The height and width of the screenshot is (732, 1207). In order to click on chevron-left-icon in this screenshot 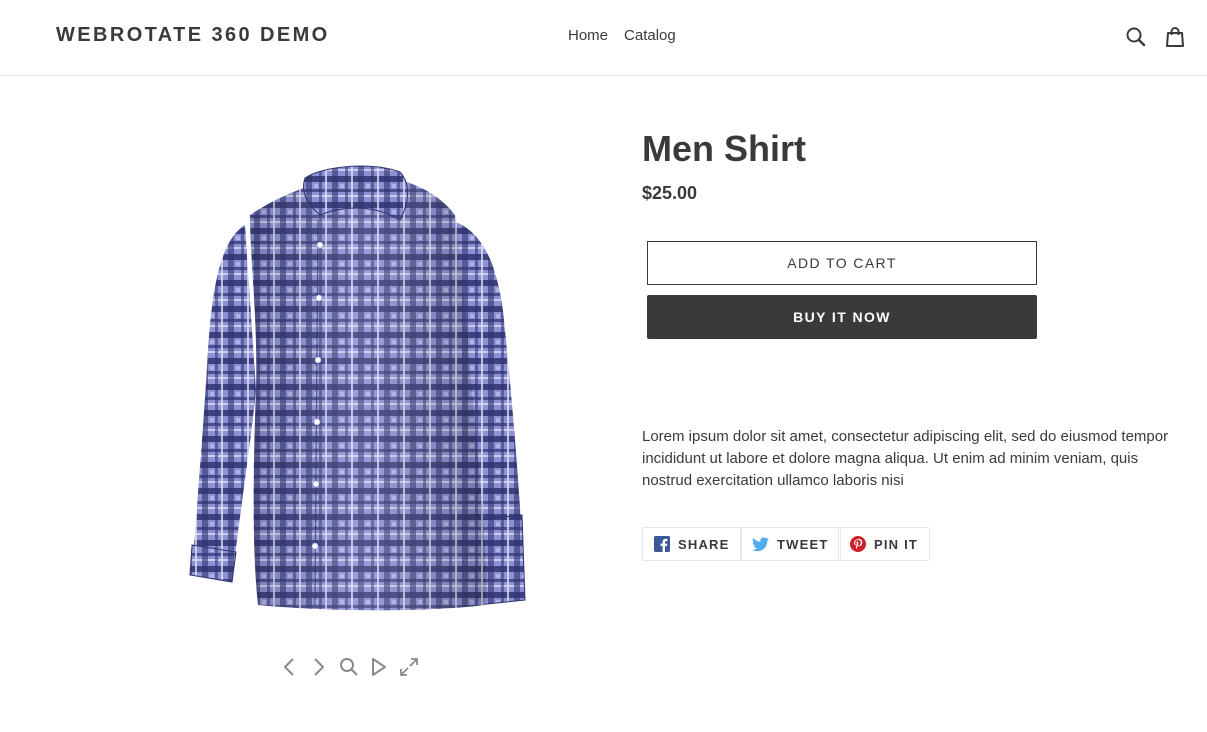, I will do `click(289, 667)`.